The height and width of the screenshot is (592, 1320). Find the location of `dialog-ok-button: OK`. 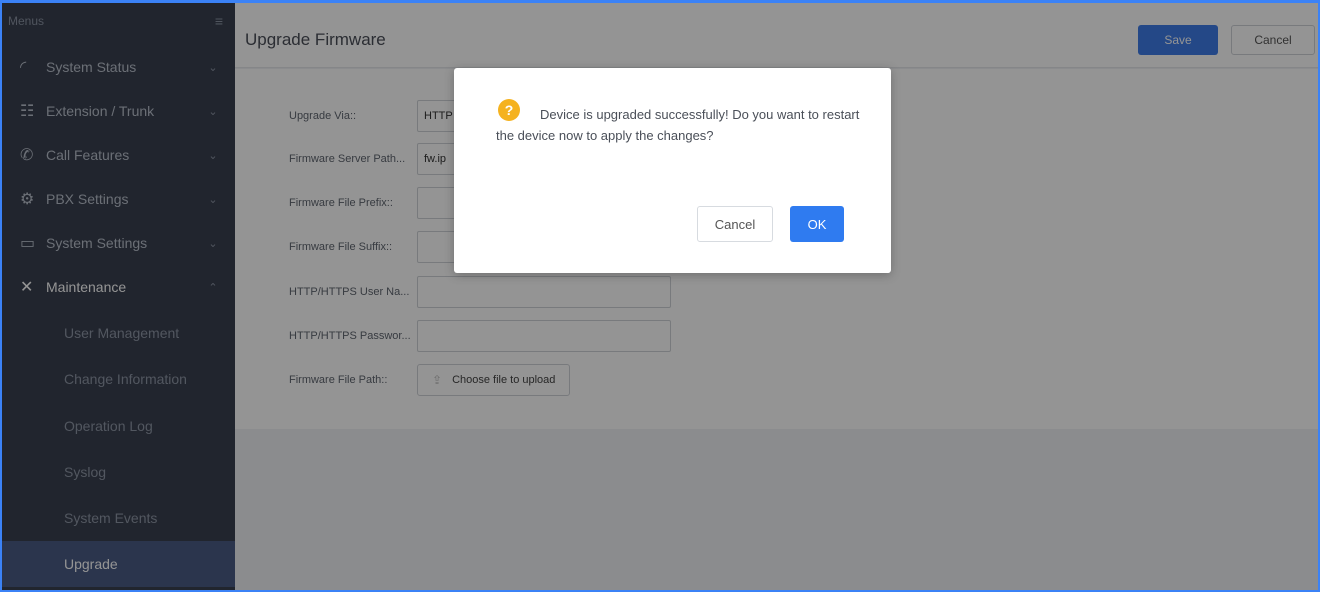

dialog-ok-button: OK is located at coordinates (817, 224).